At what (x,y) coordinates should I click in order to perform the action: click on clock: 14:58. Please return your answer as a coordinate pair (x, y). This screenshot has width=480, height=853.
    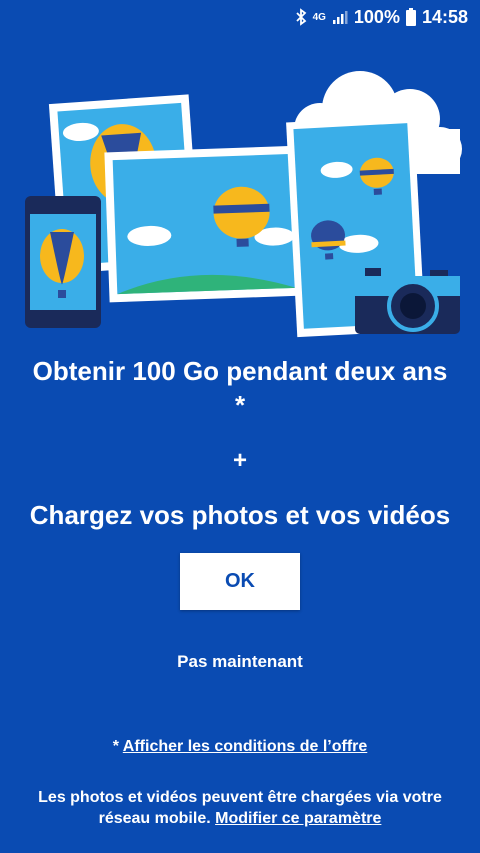
    Looking at the image, I should click on (444, 16).